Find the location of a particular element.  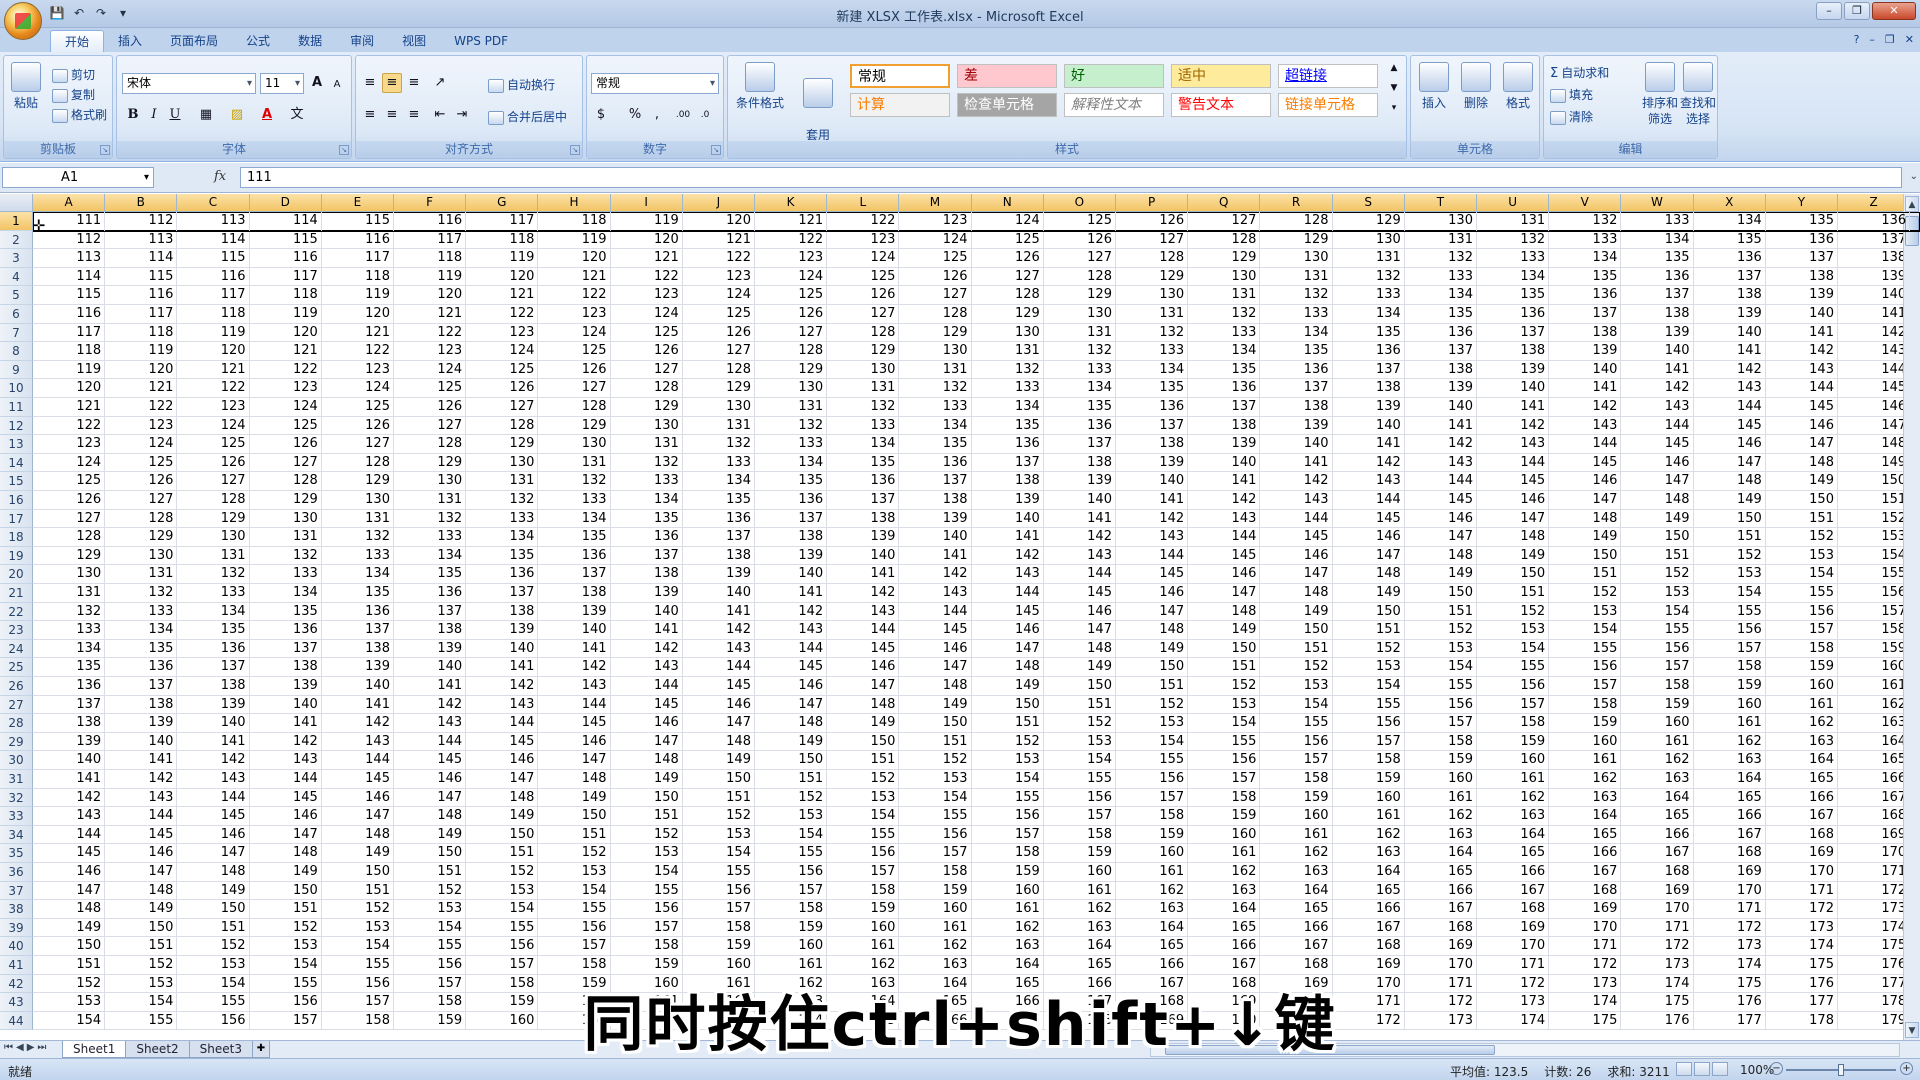

cell-W35: 167 is located at coordinates (1657, 853).